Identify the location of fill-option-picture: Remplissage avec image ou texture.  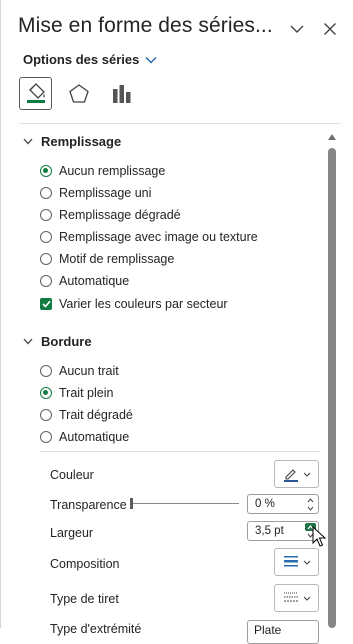
(149, 237).